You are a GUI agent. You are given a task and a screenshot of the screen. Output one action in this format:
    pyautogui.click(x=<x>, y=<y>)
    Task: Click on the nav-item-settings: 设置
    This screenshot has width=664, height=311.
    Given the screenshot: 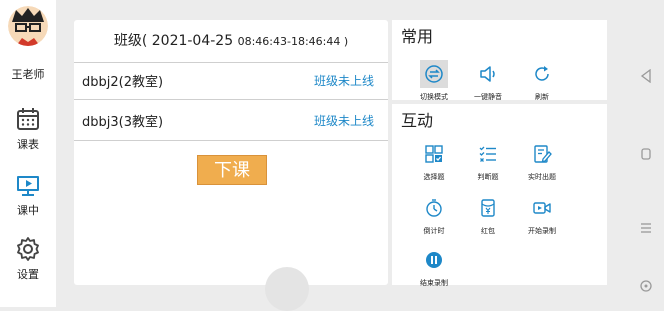 What is the action you would take?
    pyautogui.click(x=28, y=259)
    